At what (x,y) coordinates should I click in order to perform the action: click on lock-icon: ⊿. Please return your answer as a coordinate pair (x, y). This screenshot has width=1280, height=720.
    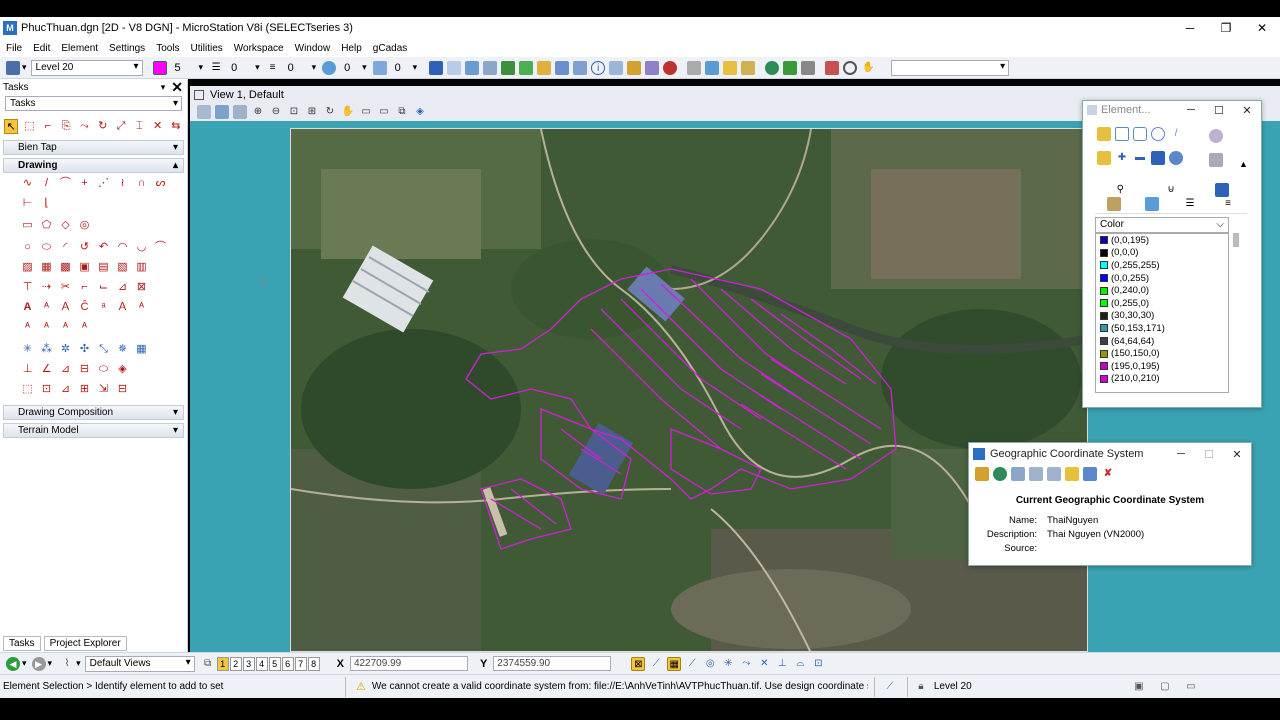
    Looking at the image, I should click on (65, 389).